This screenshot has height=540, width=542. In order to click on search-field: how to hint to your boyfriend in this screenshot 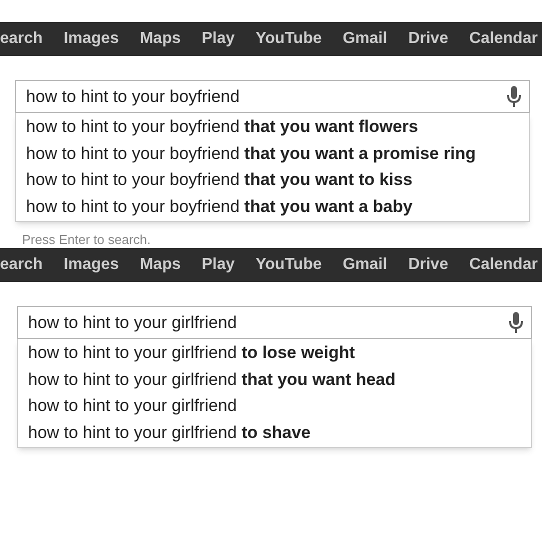, I will do `click(272, 96)`.